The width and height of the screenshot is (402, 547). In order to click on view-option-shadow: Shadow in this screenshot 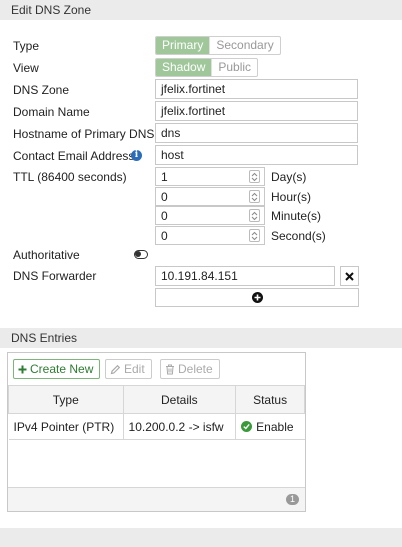, I will do `click(184, 67)`.